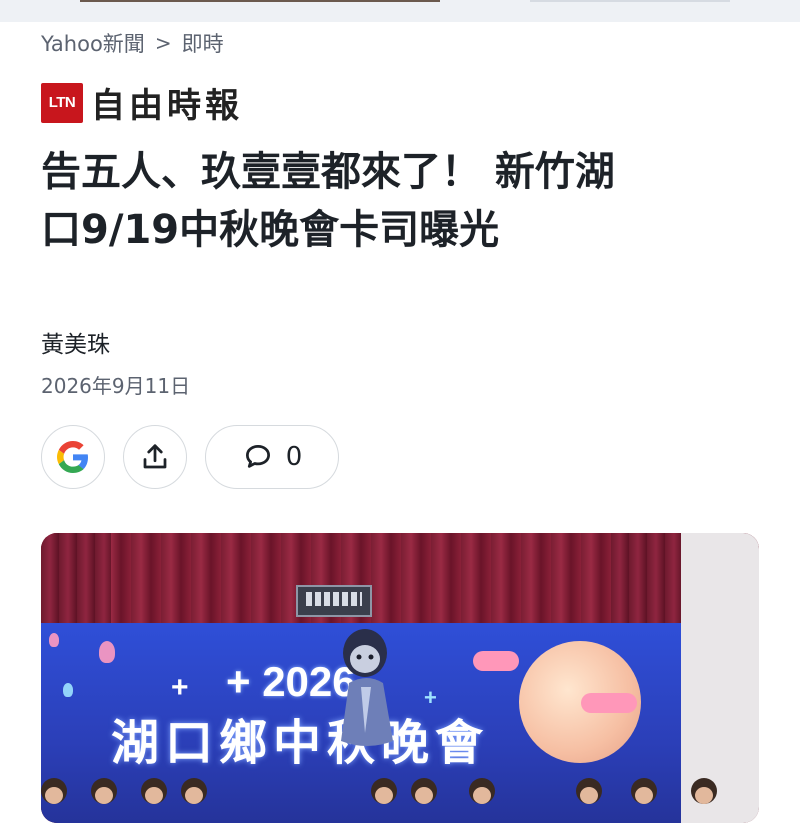 This screenshot has height=823, width=800. What do you see at coordinates (400, 800) in the screenshot?
I see `crowd` at bounding box center [400, 800].